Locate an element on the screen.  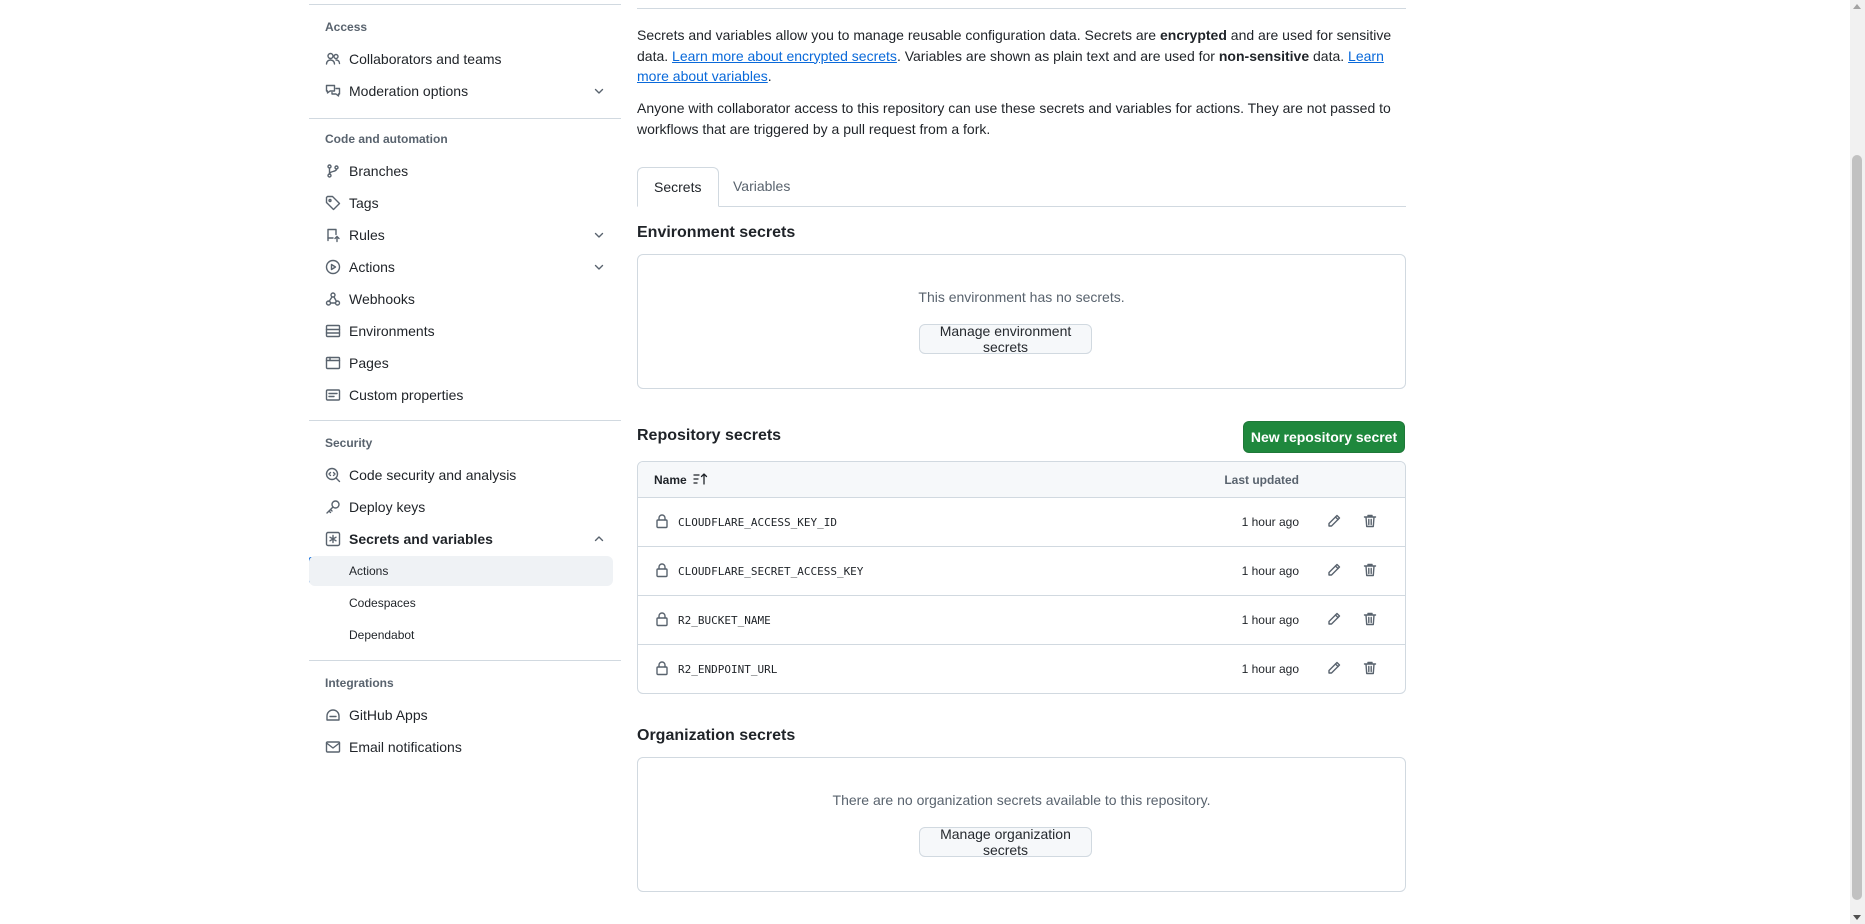
browser-icon is located at coordinates (333, 363).